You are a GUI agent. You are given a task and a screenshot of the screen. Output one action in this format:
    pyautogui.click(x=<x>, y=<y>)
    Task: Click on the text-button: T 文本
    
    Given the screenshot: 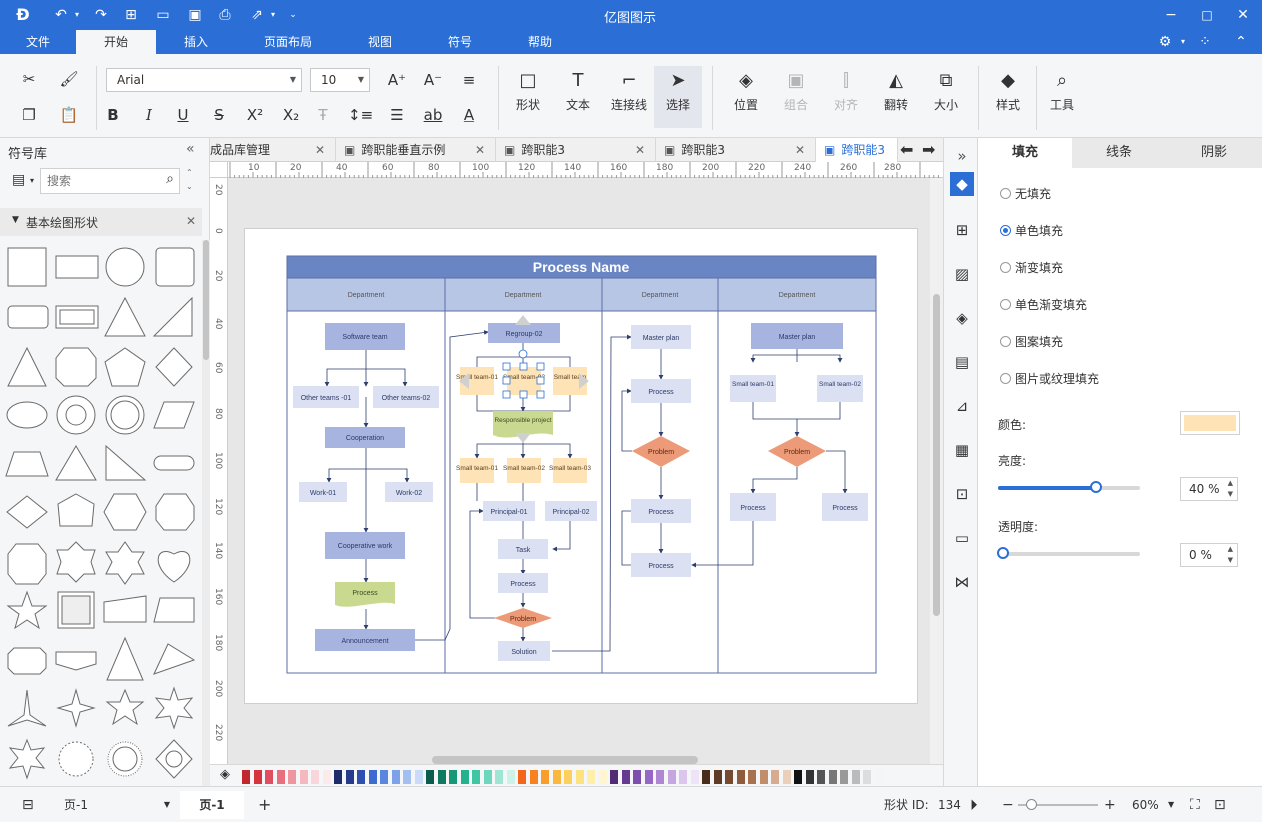 What is the action you would take?
    pyautogui.click(x=578, y=91)
    